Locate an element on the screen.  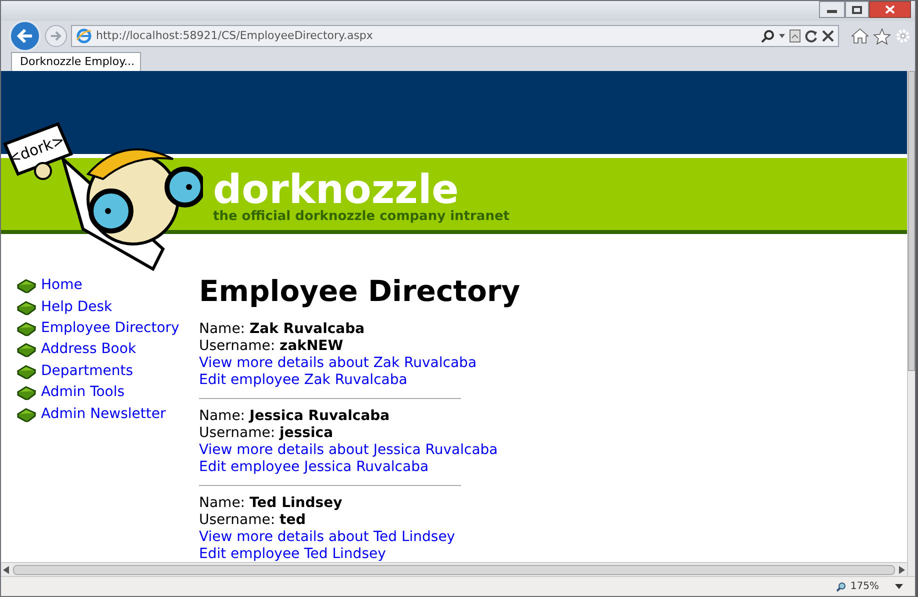
maximize-button is located at coordinates (857, 9).